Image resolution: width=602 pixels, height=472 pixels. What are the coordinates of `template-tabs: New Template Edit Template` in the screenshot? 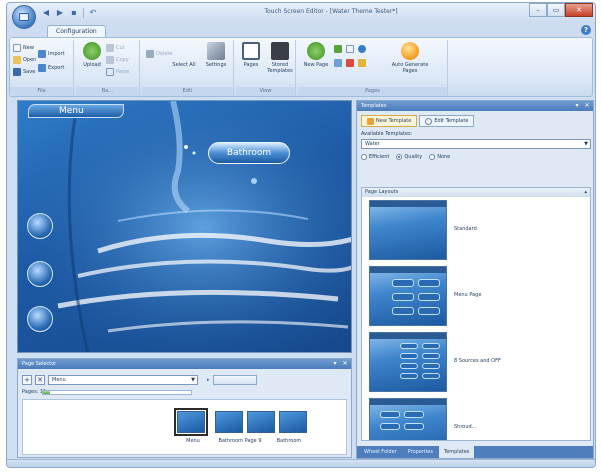 It's located at (418, 121).